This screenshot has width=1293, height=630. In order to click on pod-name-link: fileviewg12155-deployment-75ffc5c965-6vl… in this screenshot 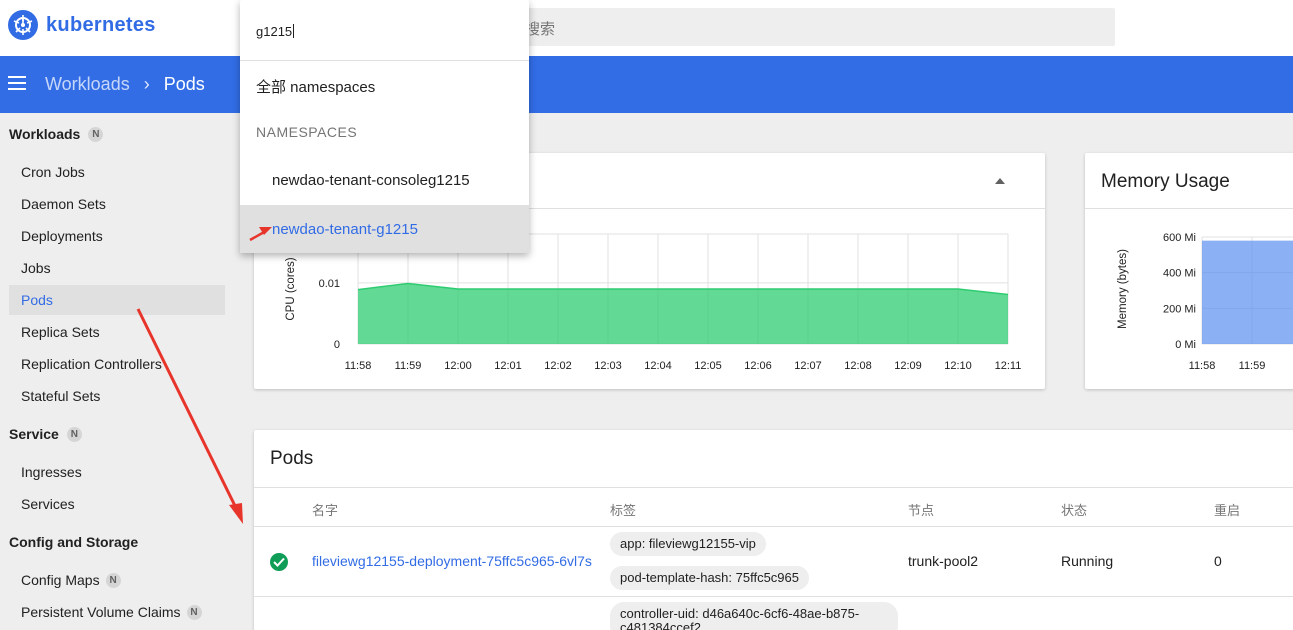, I will do `click(452, 561)`.